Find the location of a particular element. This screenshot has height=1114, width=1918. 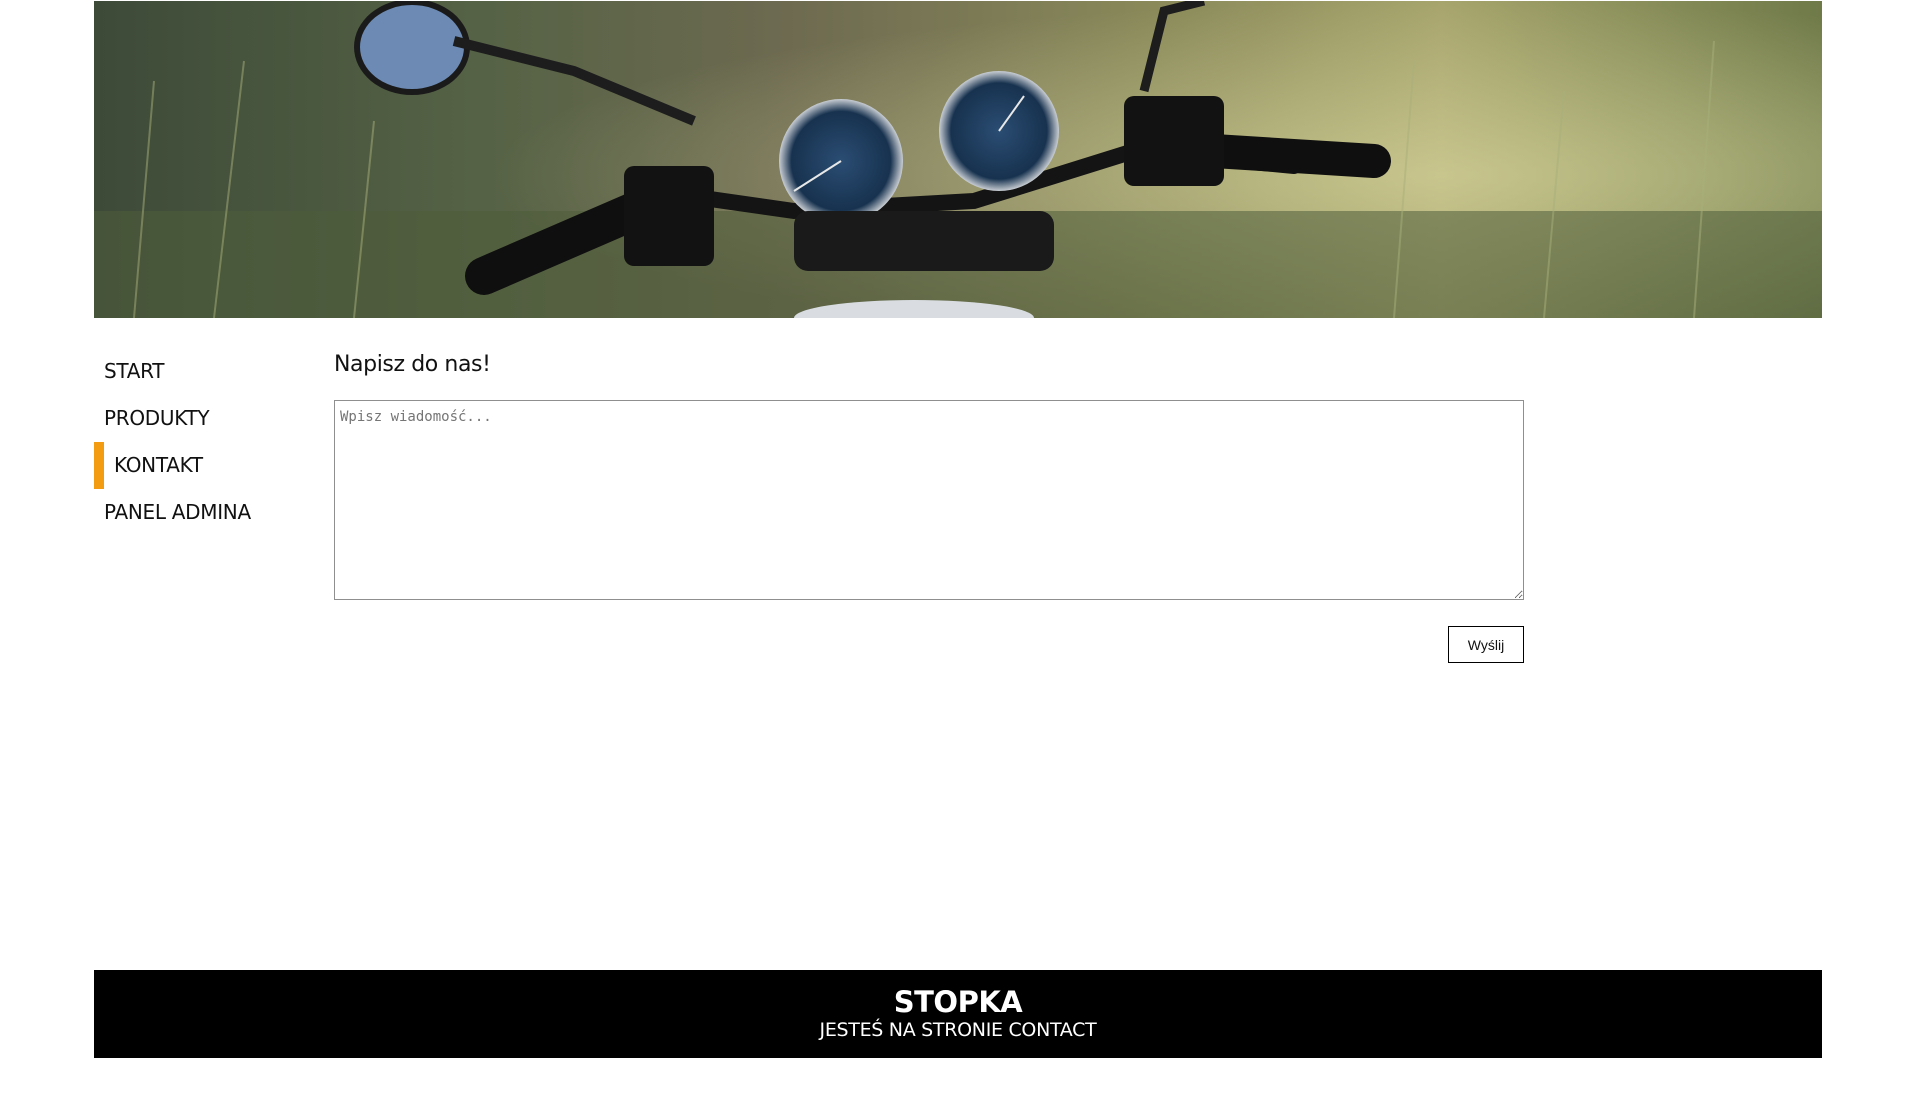

main-nav: START PRODUKTY KONTAKT PANEL ADMINA is located at coordinates (194, 442).